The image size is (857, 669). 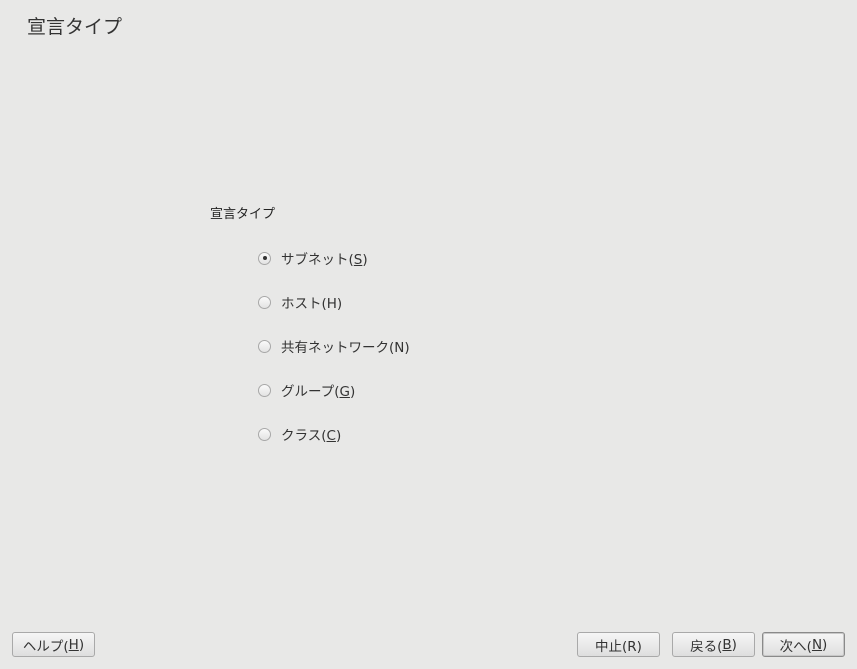 What do you see at coordinates (75, 27) in the screenshot?
I see `page-title: 宣言タイプ` at bounding box center [75, 27].